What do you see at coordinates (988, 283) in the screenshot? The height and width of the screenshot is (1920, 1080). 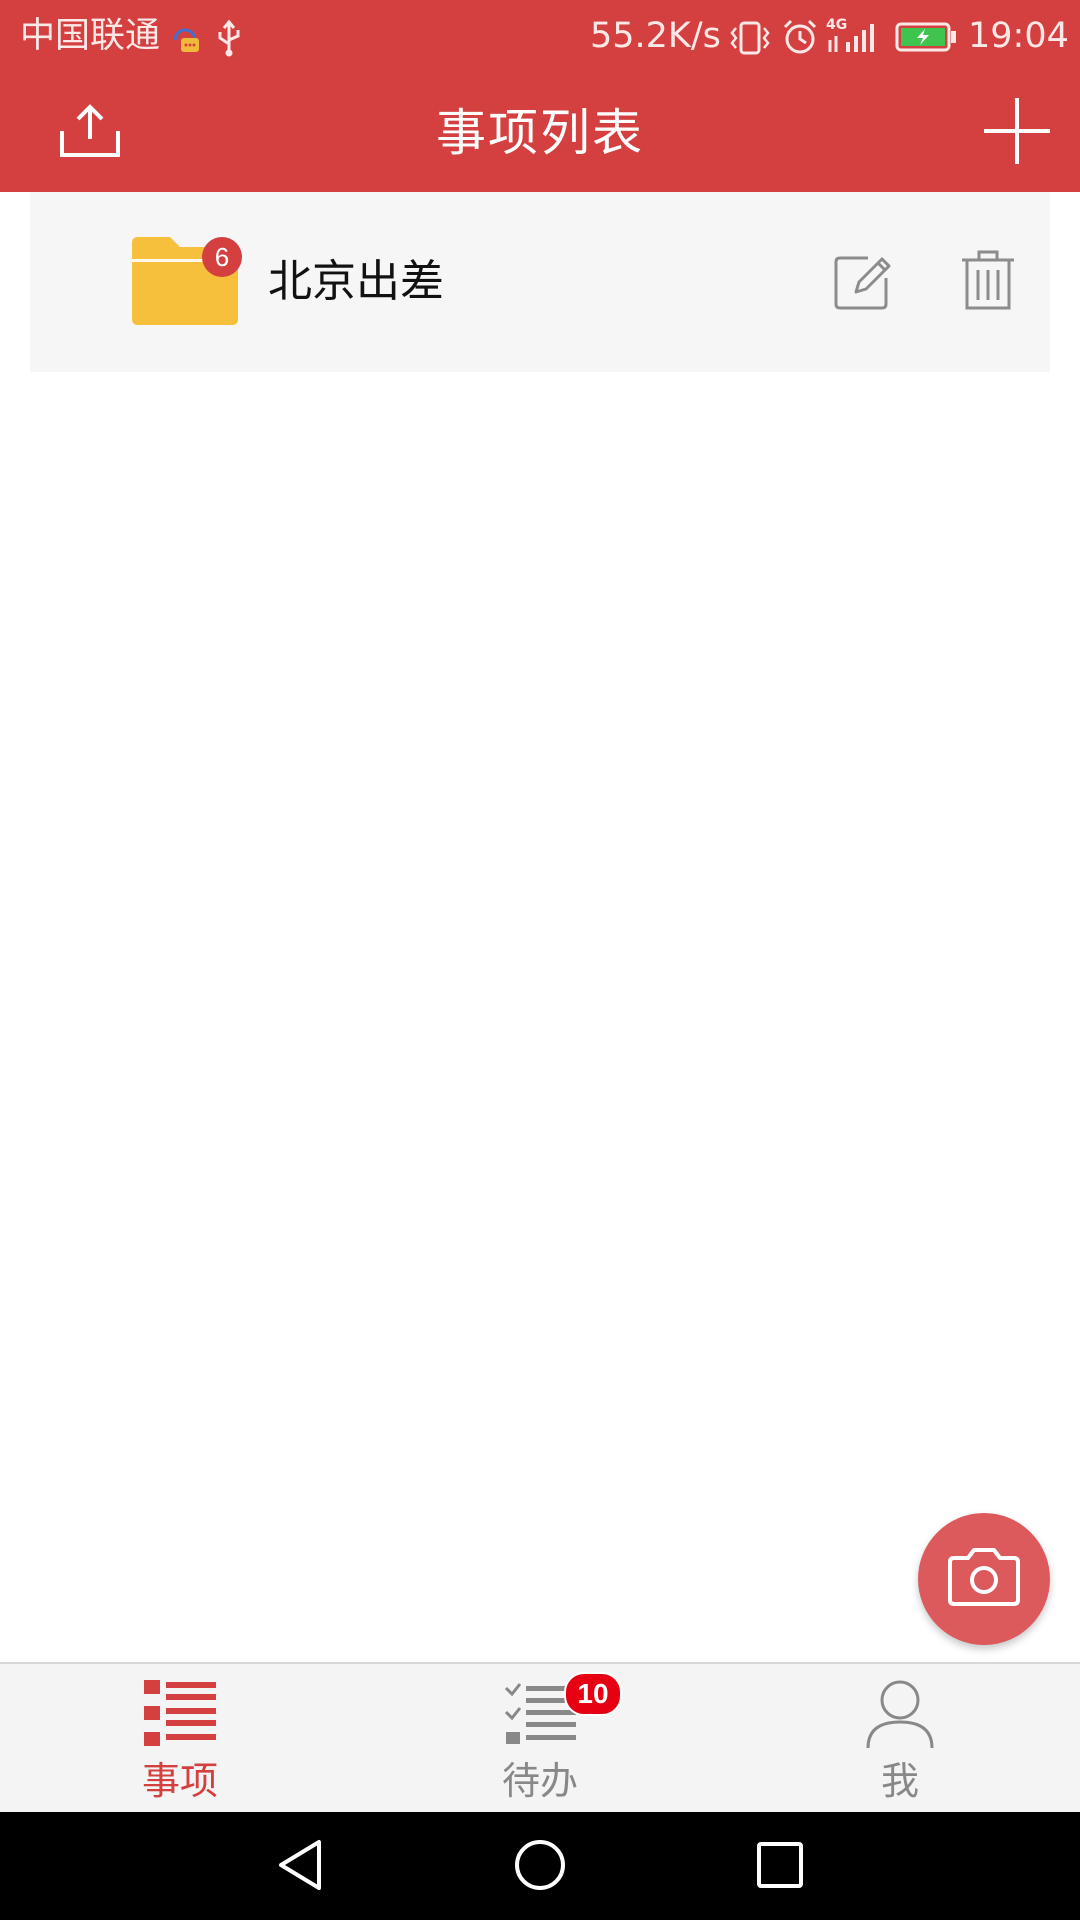 I see `trash-icon` at bounding box center [988, 283].